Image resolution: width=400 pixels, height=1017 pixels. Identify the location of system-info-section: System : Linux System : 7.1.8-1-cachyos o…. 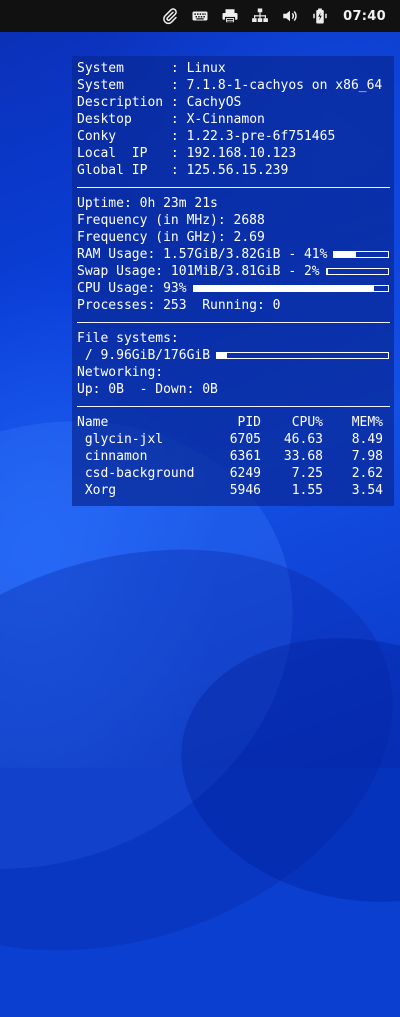
(233, 119).